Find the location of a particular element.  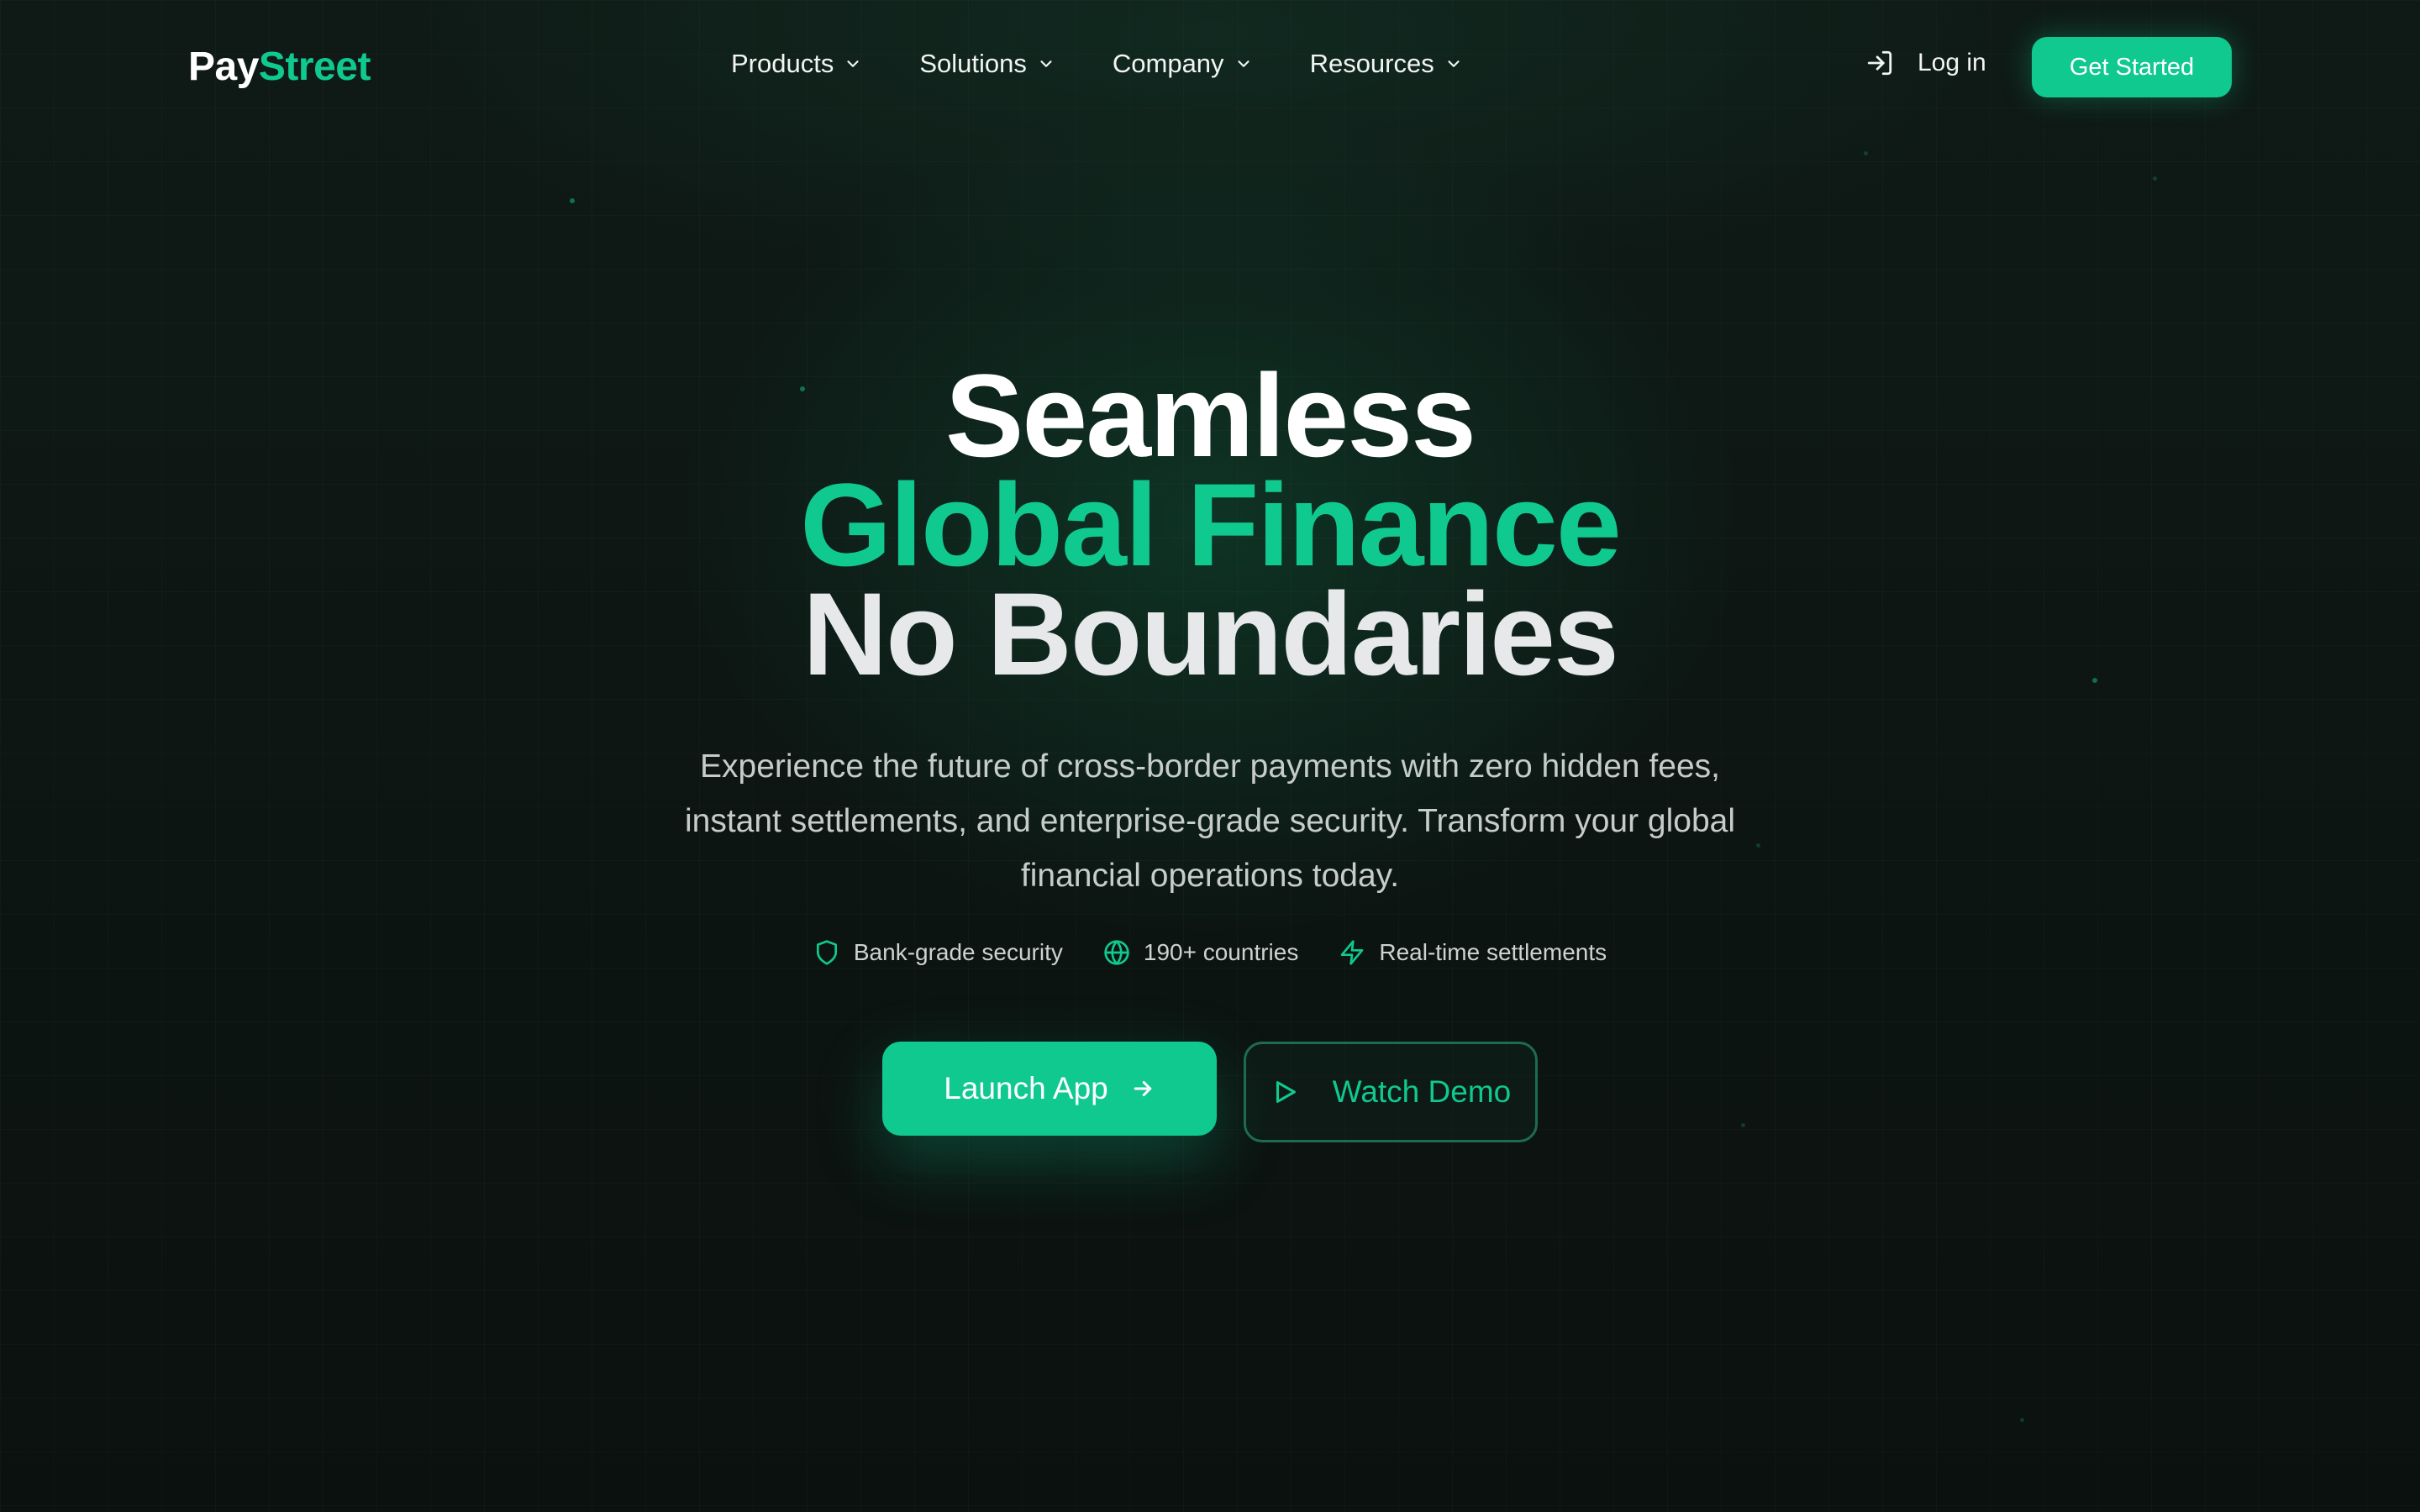

hero-title-line1: Seamless is located at coordinates (1210, 415).